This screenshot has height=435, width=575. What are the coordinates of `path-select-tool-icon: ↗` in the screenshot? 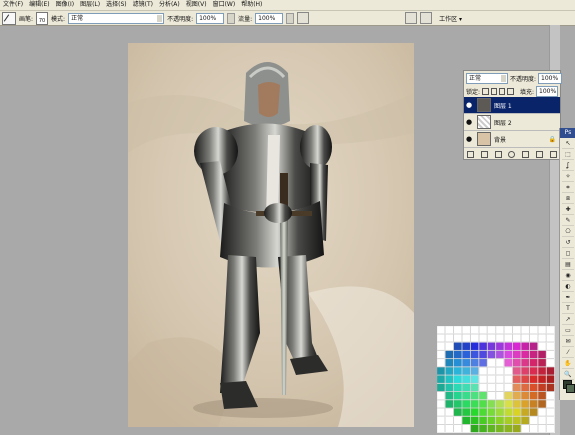 It's located at (568, 320).